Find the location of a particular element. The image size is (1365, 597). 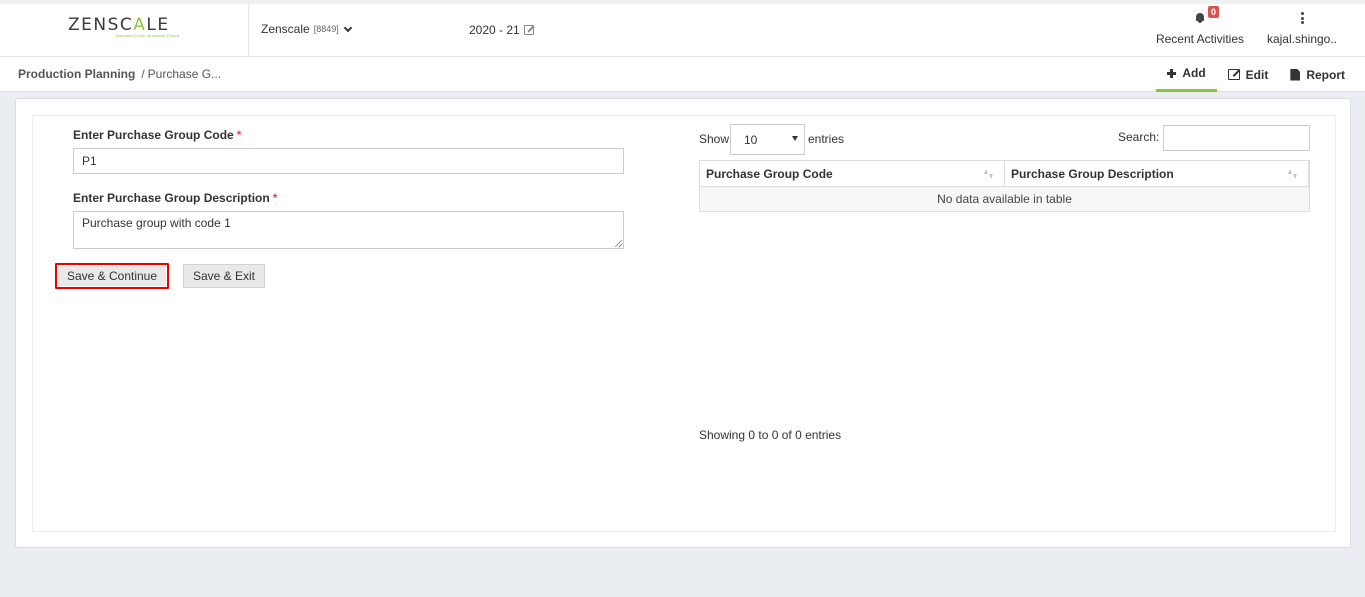

resize-handle-icon is located at coordinates (618, 243).